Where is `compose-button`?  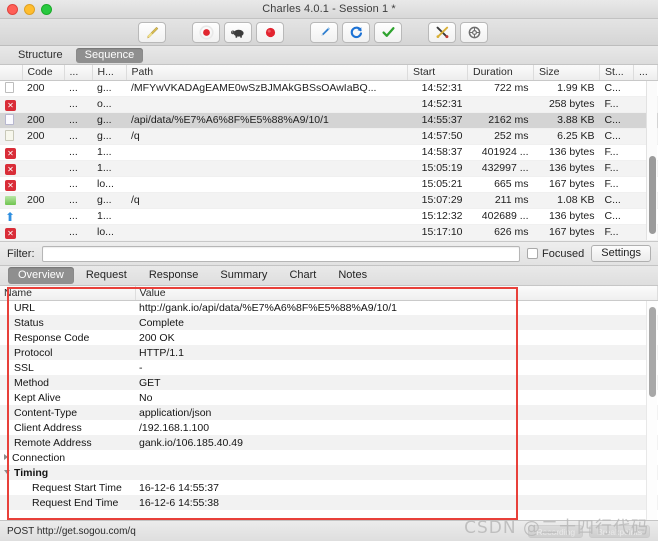 compose-button is located at coordinates (324, 32).